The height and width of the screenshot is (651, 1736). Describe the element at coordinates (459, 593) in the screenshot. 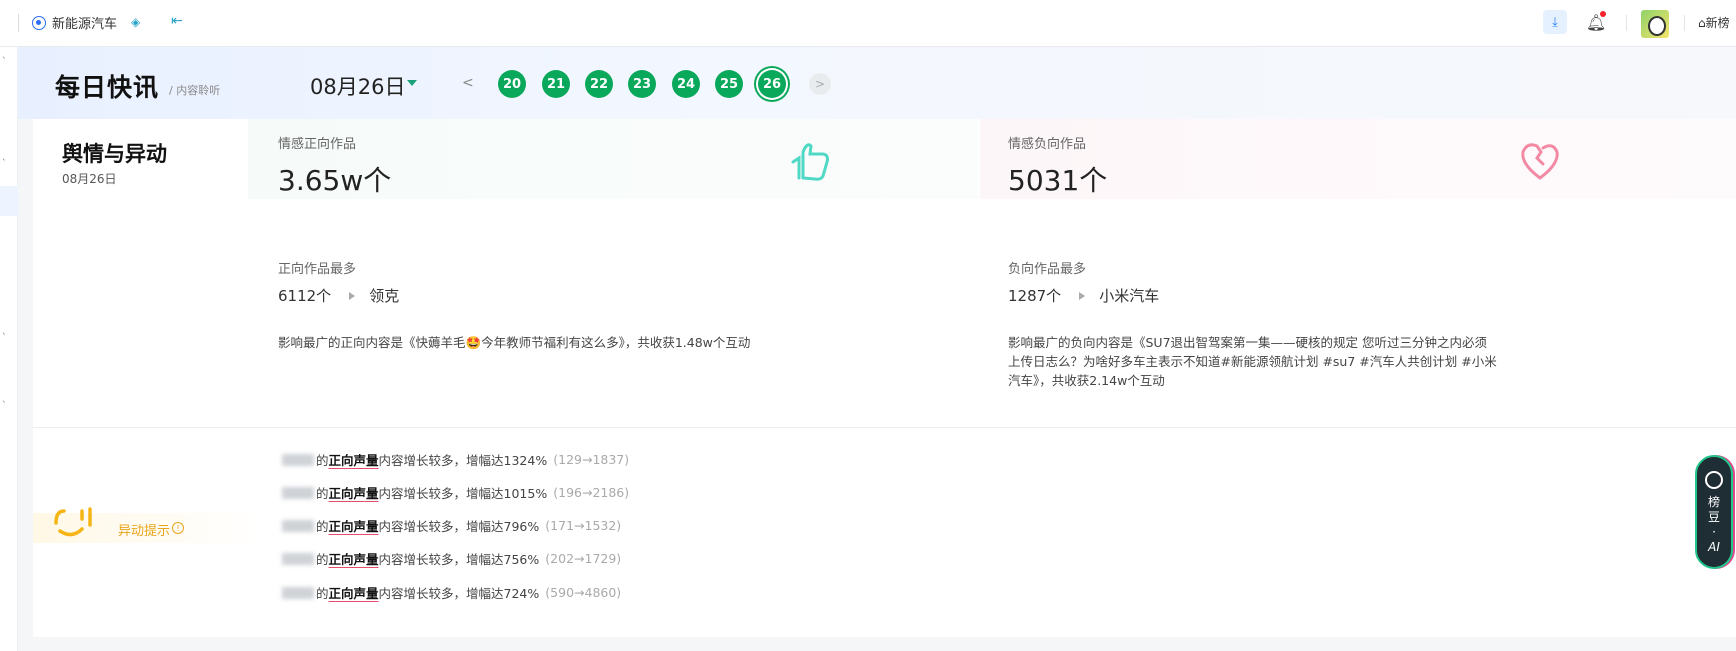

I see `anomaly-text: 内容增长较多，增幅达724%` at that location.